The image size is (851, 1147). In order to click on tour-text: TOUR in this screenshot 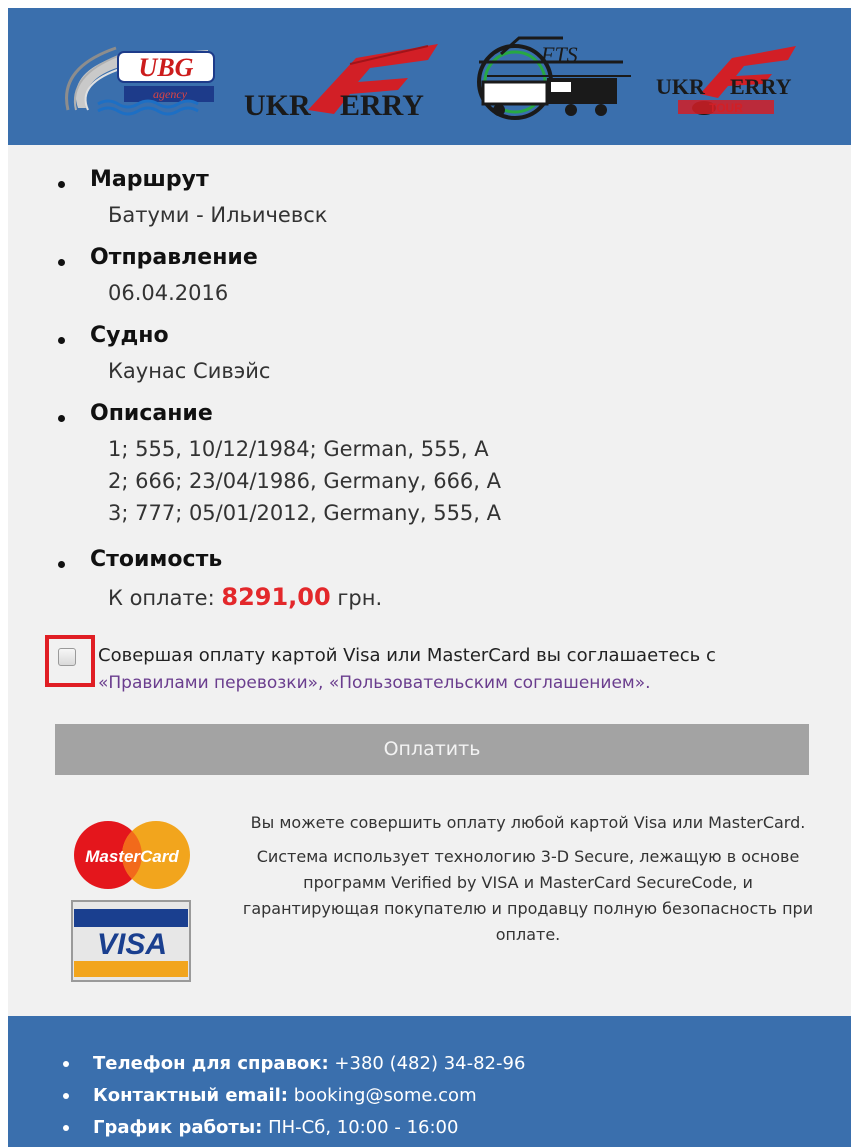, I will do `click(726, 108)`.